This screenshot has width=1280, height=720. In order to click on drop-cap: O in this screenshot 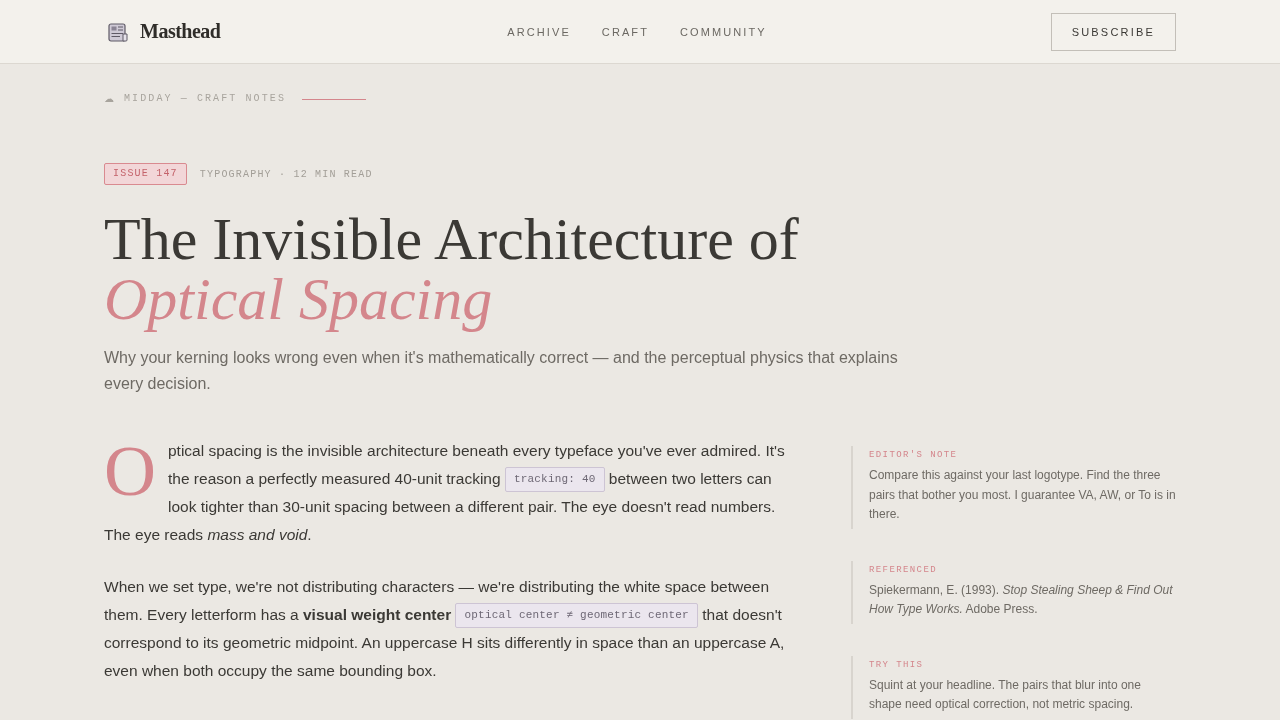, I will do `click(130, 471)`.